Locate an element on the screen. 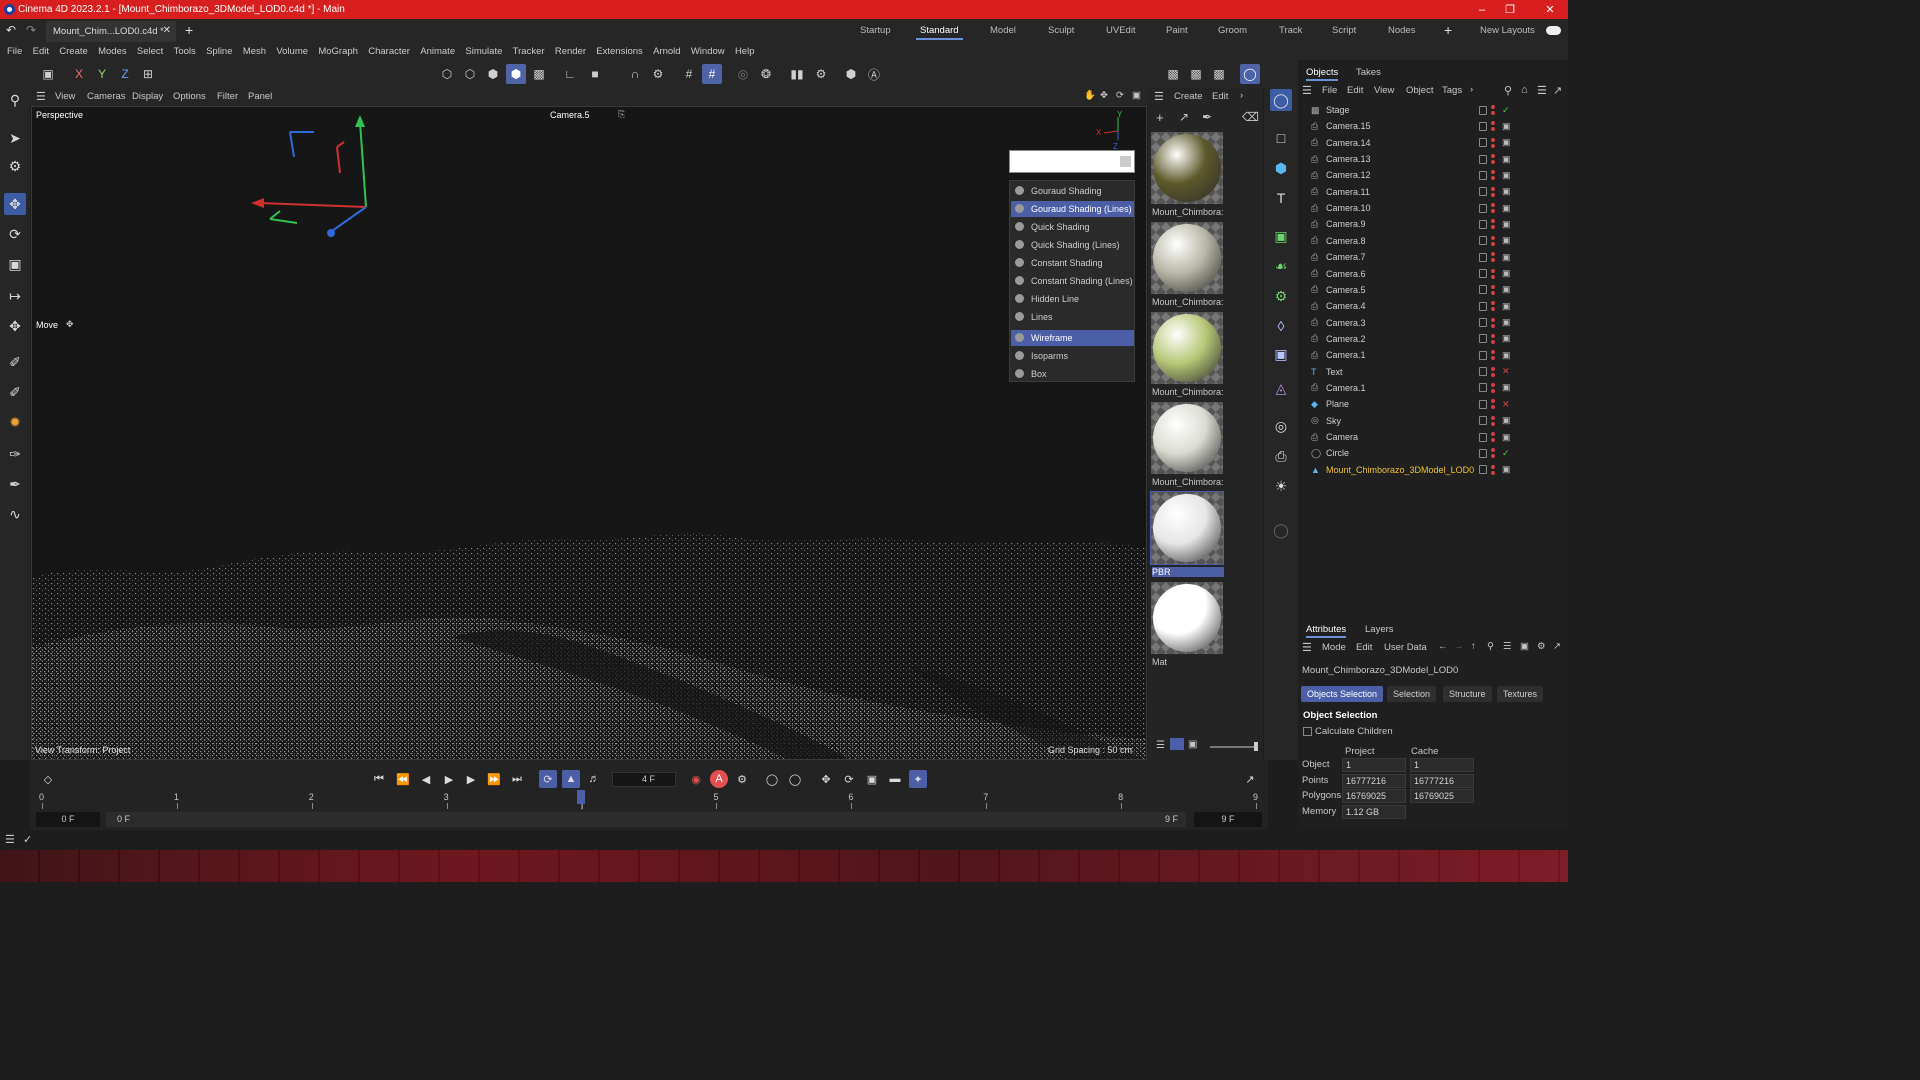 The image size is (1920, 1080). lock-icon: ▣ is located at coordinates (1524, 646).